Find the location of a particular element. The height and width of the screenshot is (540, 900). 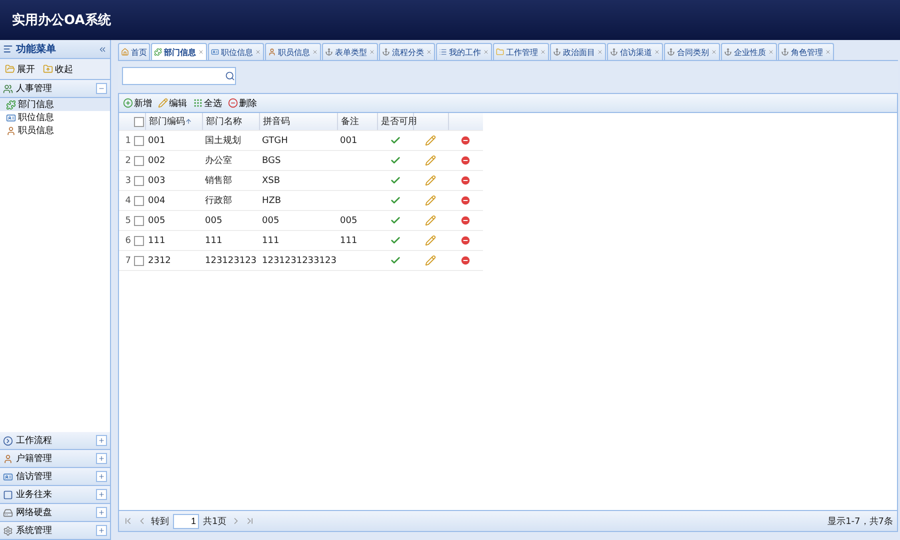

first-page-icon is located at coordinates (128, 521).